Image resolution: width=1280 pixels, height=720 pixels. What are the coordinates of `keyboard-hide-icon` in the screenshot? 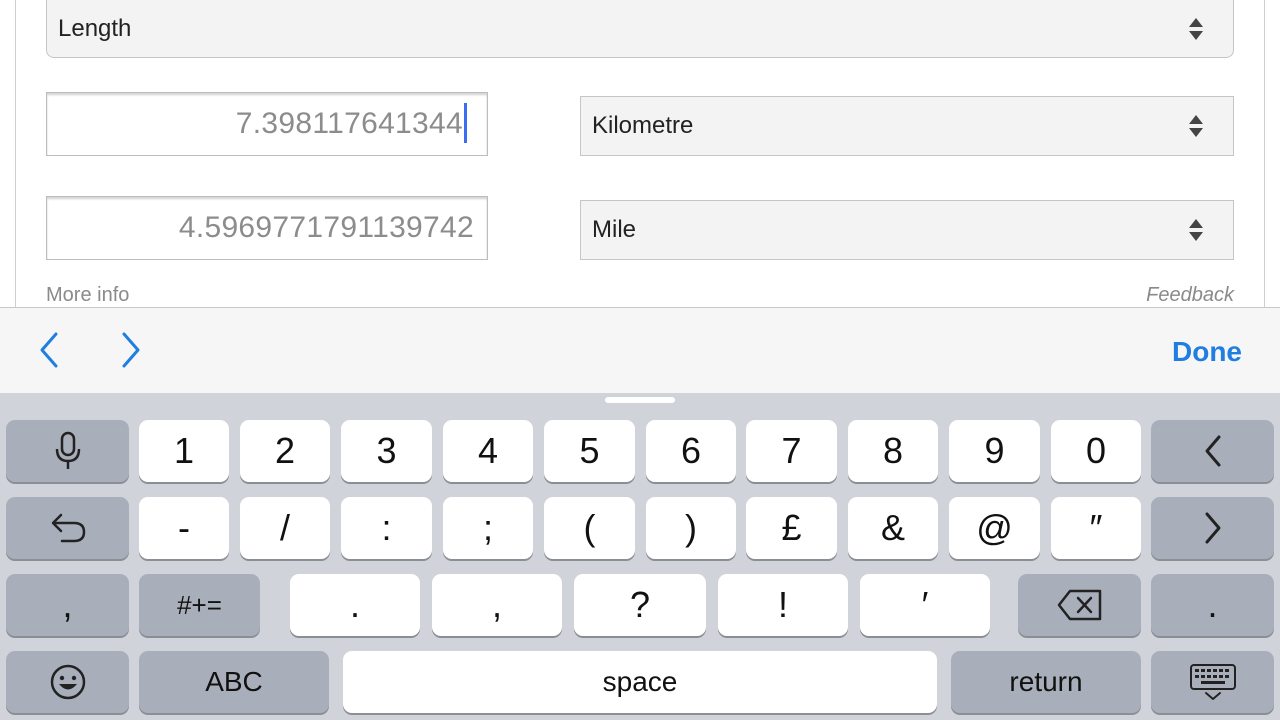 It's located at (1212, 682).